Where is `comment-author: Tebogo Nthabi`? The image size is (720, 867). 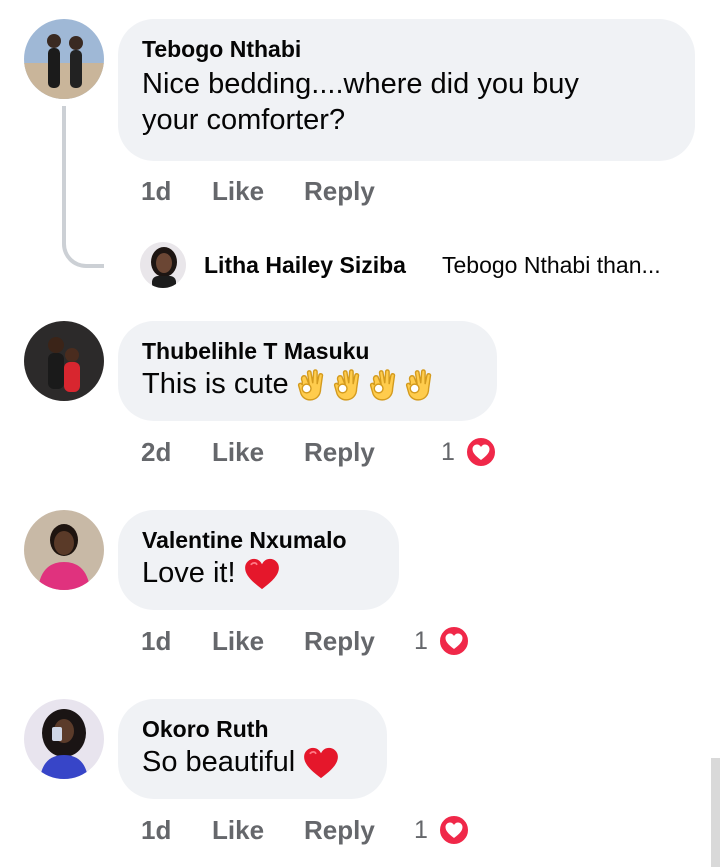
comment-author: Tebogo Nthabi is located at coordinates (406, 49).